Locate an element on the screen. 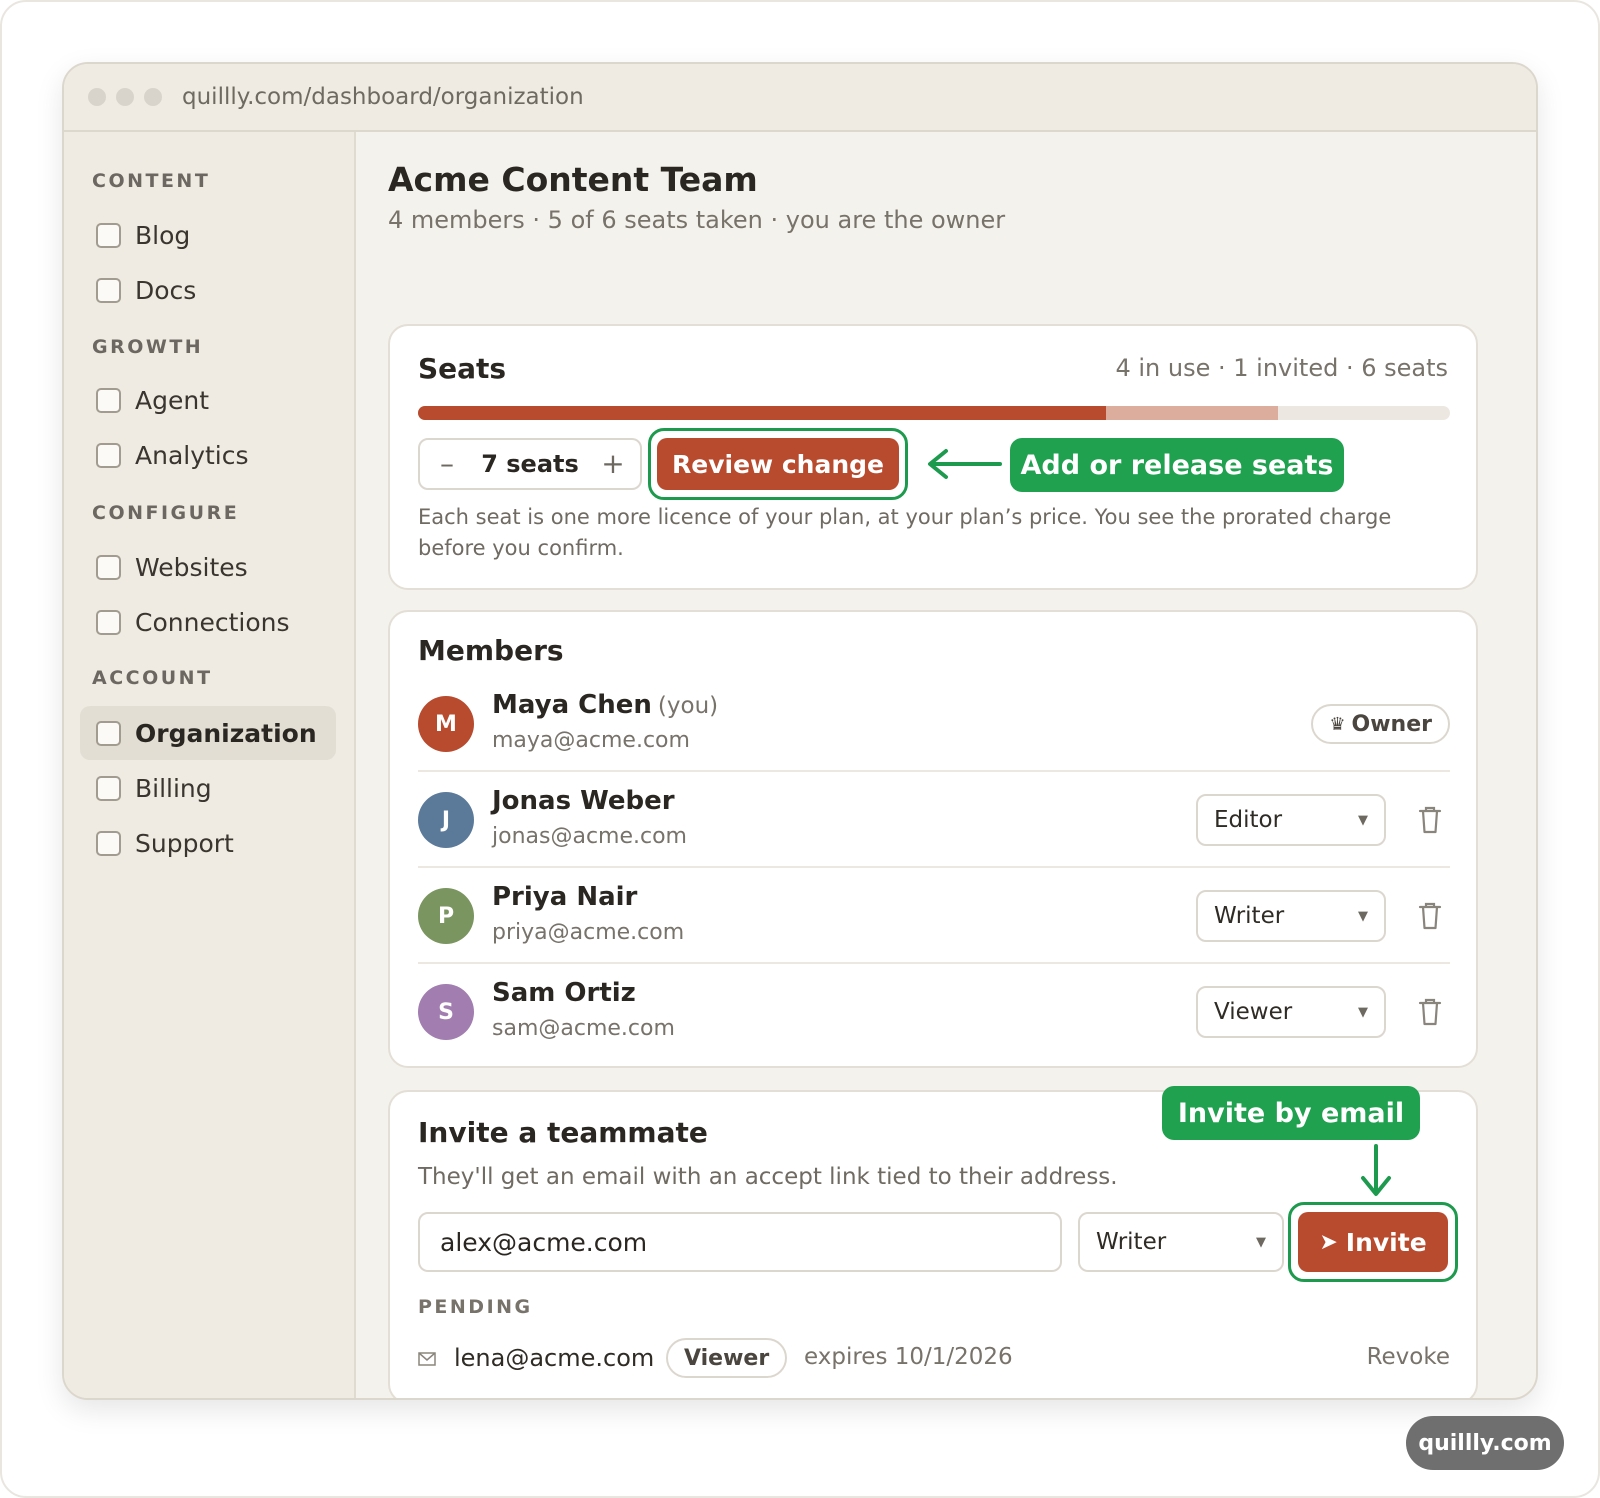  seats-usage-text: 4 in use · 1 invited · 6 seats is located at coordinates (1281, 368).